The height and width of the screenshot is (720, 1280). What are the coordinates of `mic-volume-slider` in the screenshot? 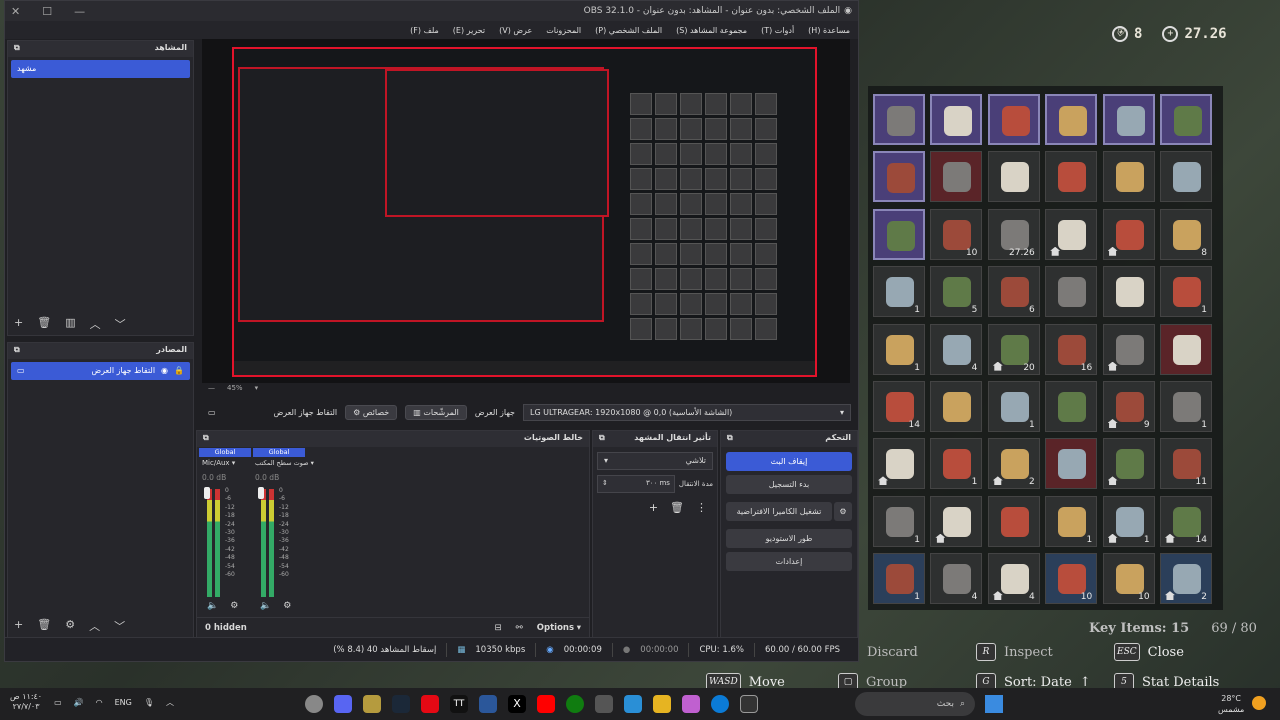 It's located at (207, 493).